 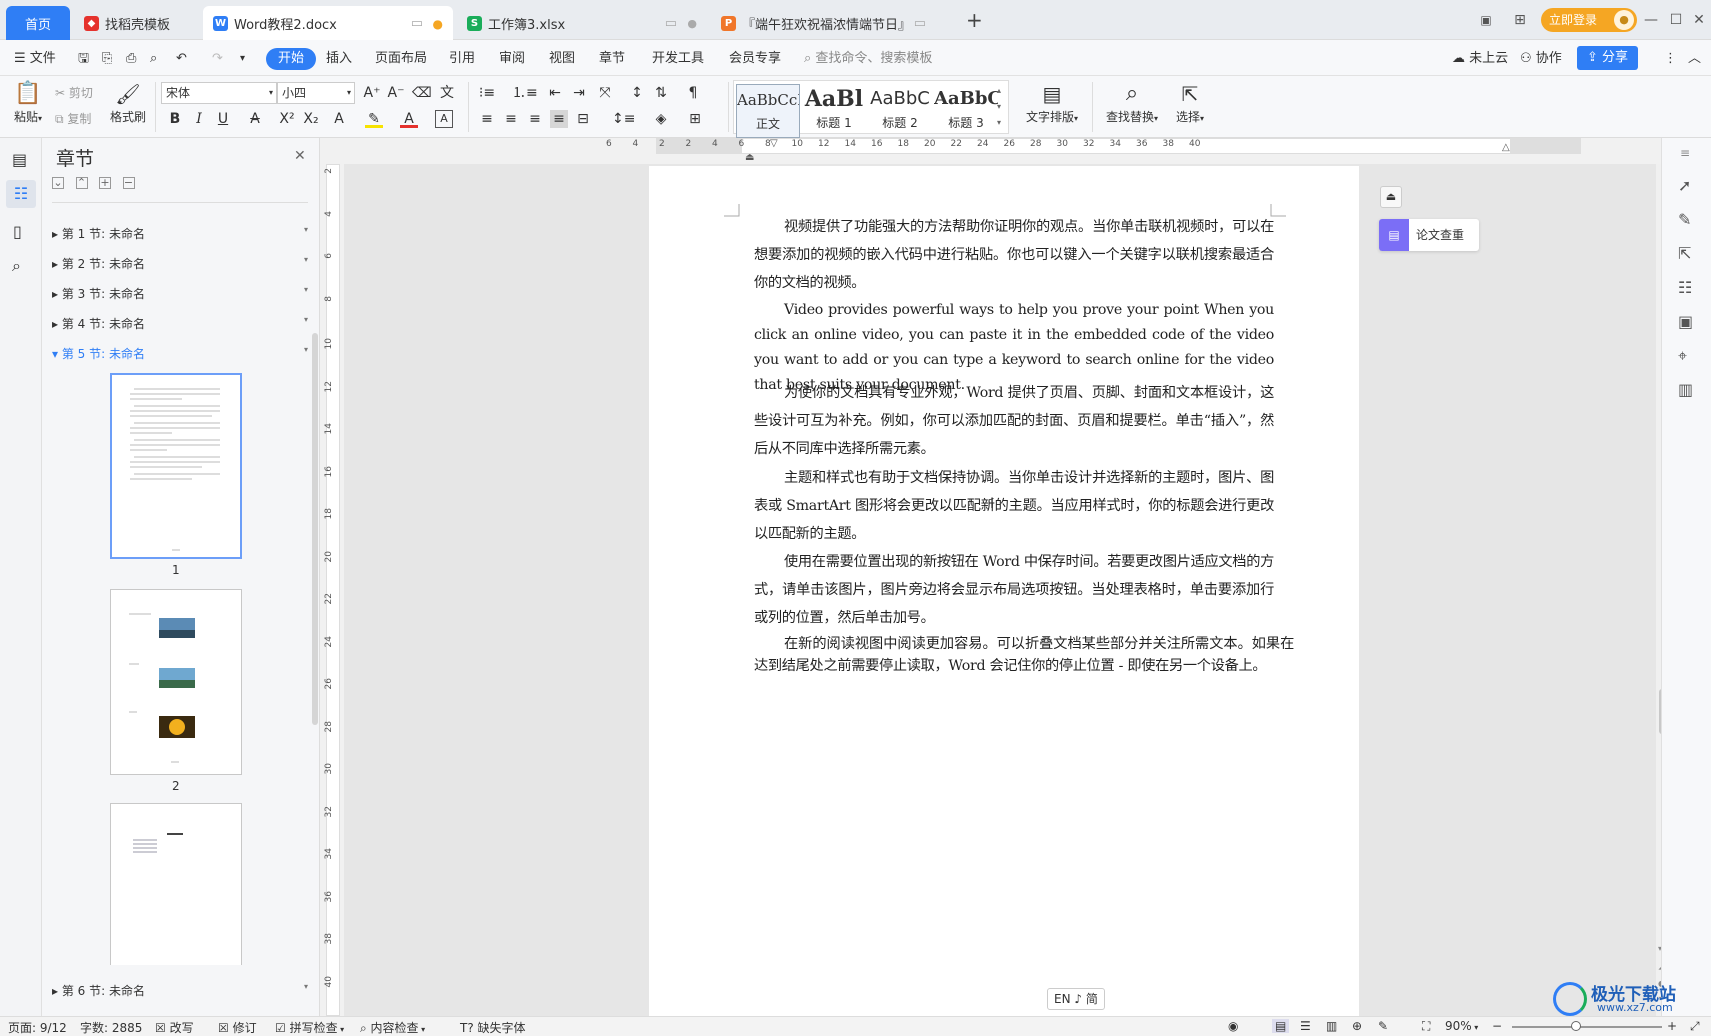 What do you see at coordinates (74, 92) in the screenshot?
I see `cut-button: ✂ 剪切` at bounding box center [74, 92].